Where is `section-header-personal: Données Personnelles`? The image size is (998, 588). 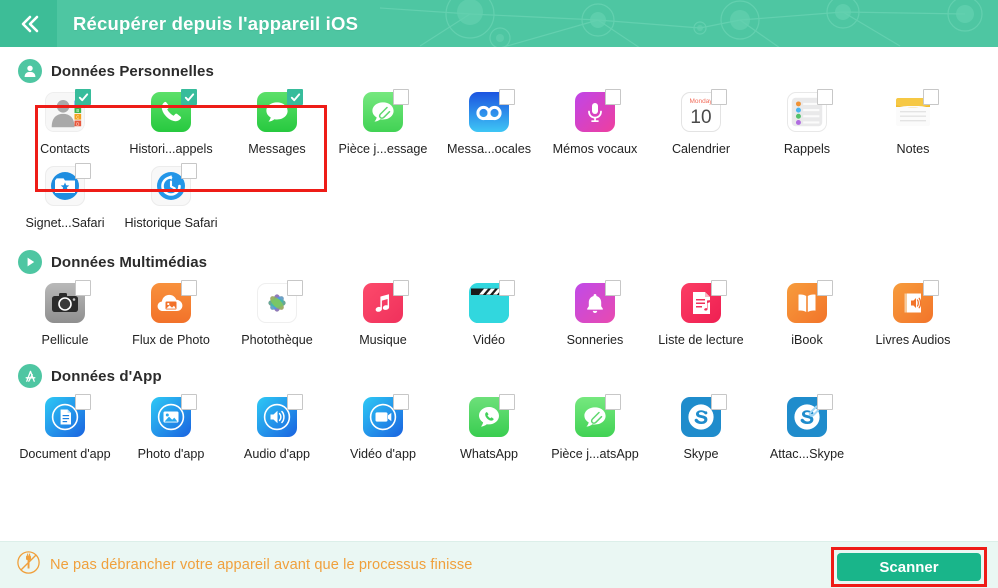
section-header-personal: Données Personnelles is located at coordinates (499, 71).